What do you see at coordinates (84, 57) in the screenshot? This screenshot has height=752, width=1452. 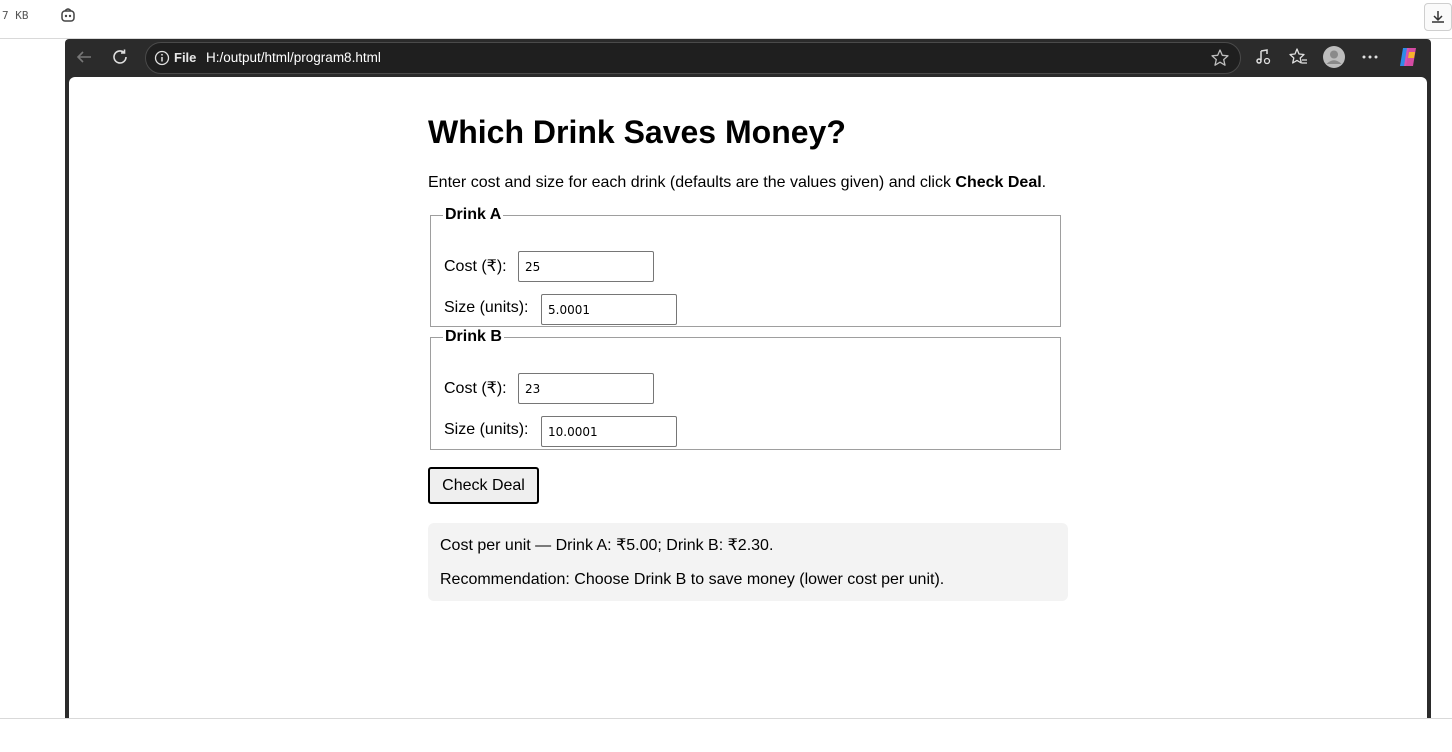 I see `back-arrow-icon` at bounding box center [84, 57].